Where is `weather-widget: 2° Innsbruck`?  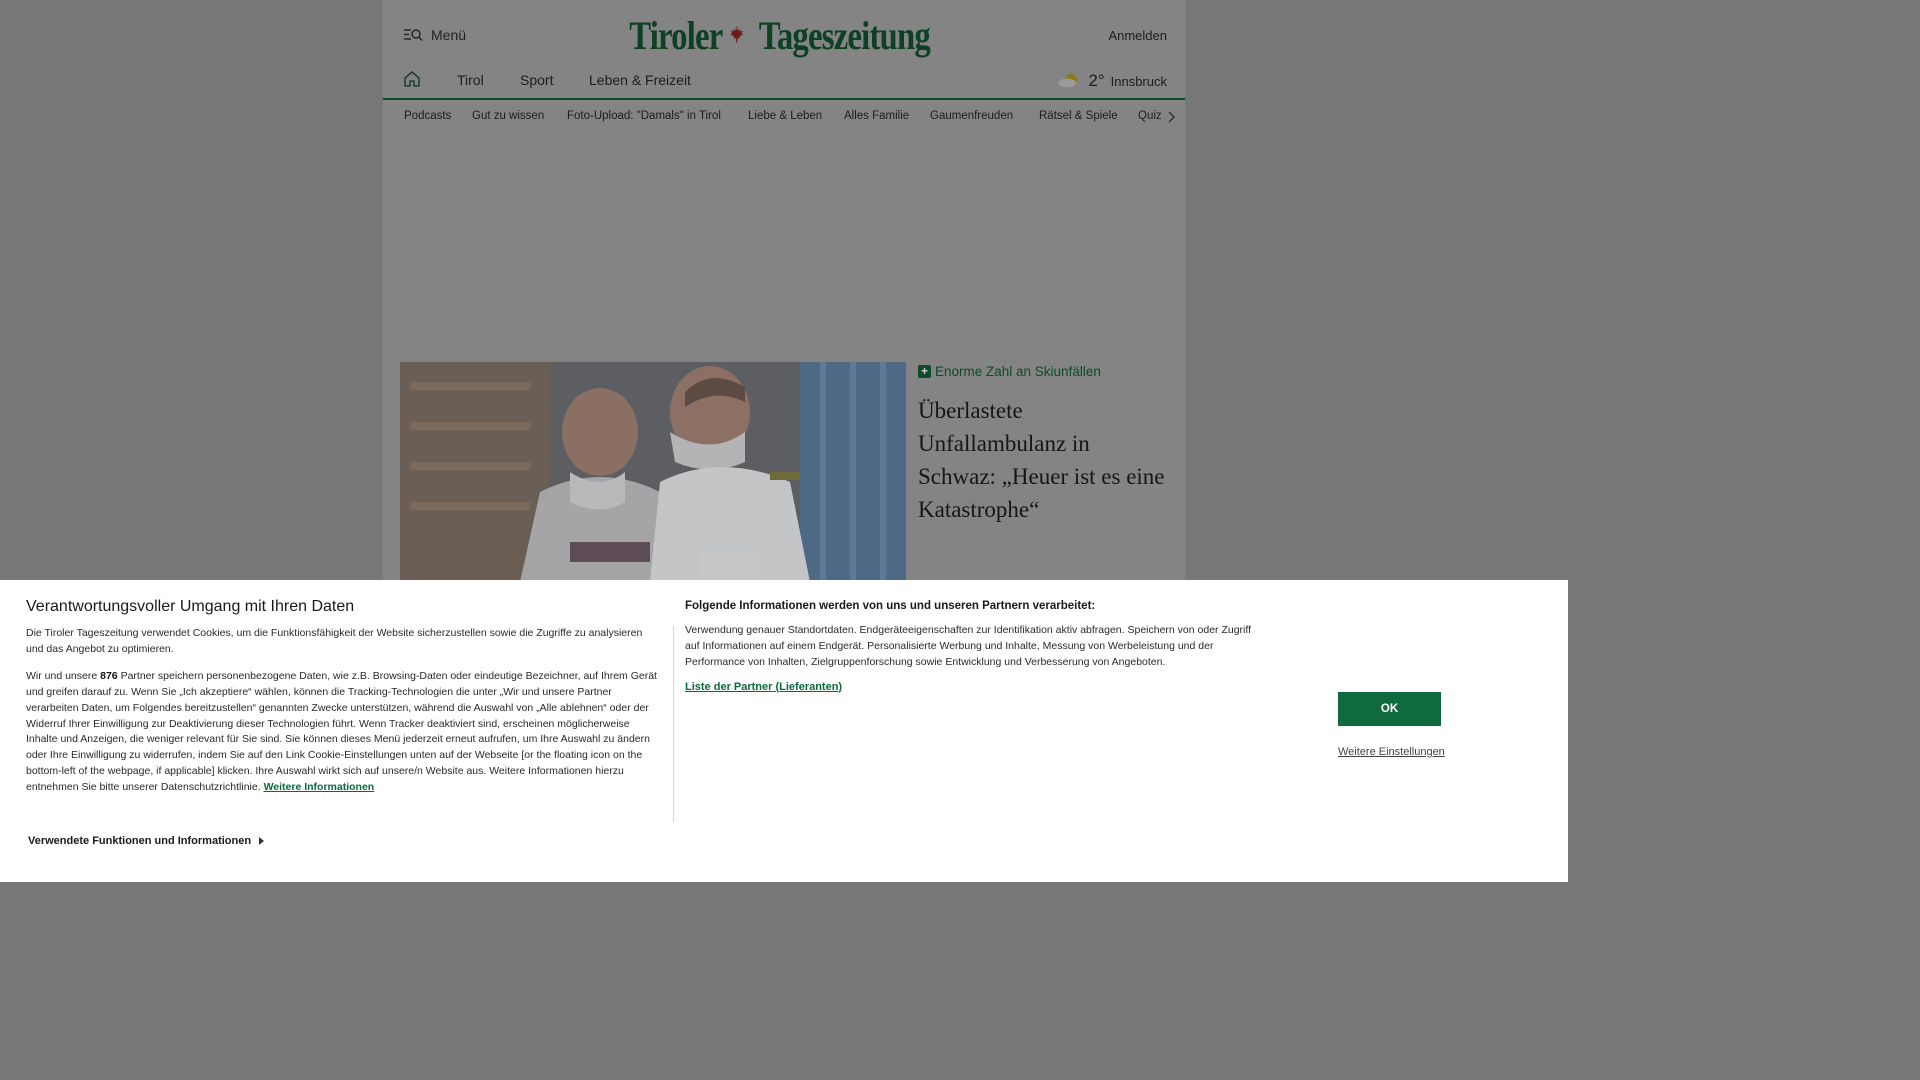 weather-widget: 2° Innsbruck is located at coordinates (1111, 81).